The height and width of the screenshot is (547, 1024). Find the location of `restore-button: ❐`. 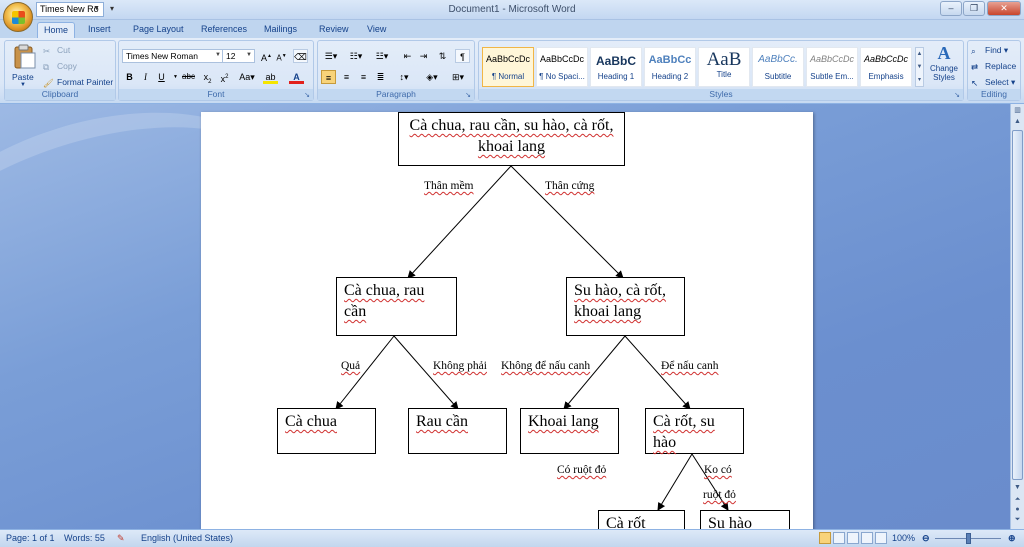

restore-button: ❐ is located at coordinates (974, 8).